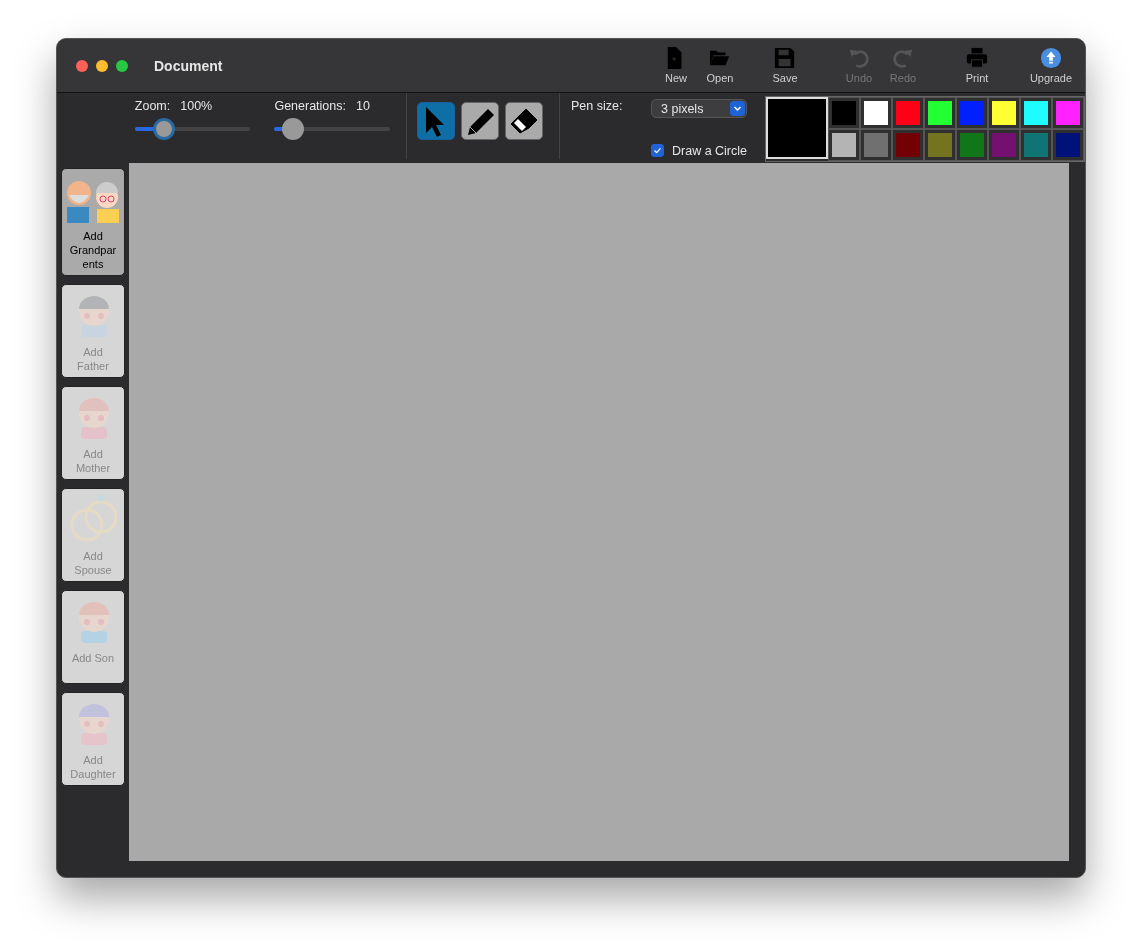 This screenshot has width=1142, height=952. What do you see at coordinates (93, 222) in the screenshot?
I see `add-relative-button: Add Grandparents` at bounding box center [93, 222].